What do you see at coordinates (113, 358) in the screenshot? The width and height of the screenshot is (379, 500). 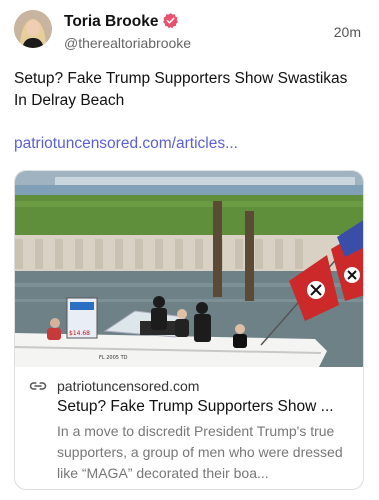 I see `boat-registration-text: FL 2005 TD` at bounding box center [113, 358].